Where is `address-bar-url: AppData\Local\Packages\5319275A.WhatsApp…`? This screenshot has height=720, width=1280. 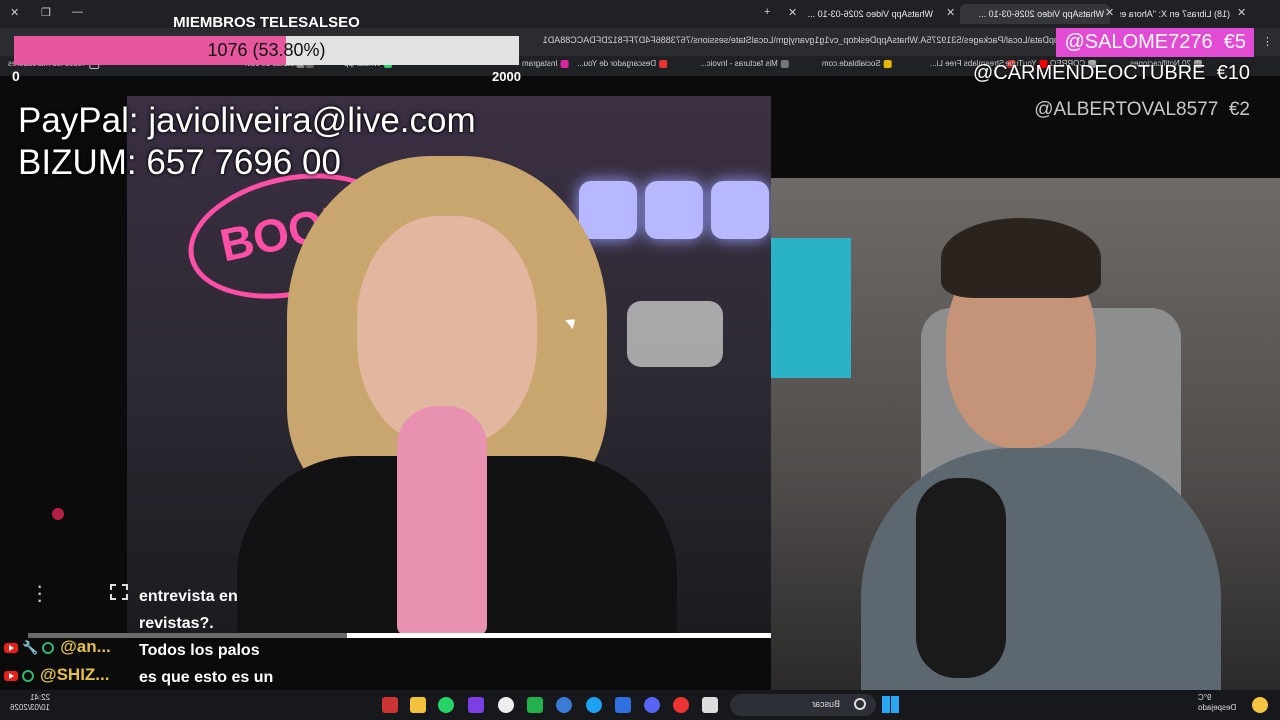
address-bar-url: AppData\Local\Packages\5319275A.WhatsApp… is located at coordinates (792, 40).